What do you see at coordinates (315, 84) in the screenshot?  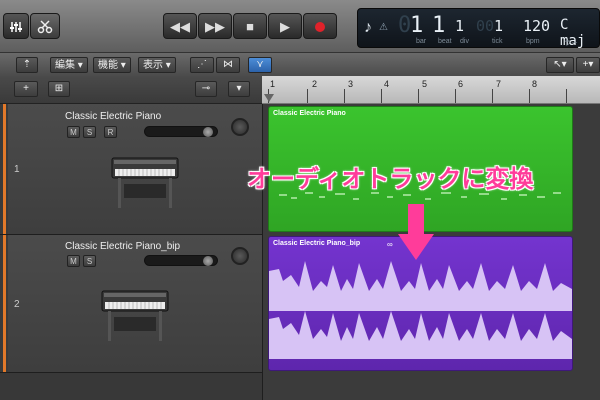 I see `ruler-label: 2` at bounding box center [315, 84].